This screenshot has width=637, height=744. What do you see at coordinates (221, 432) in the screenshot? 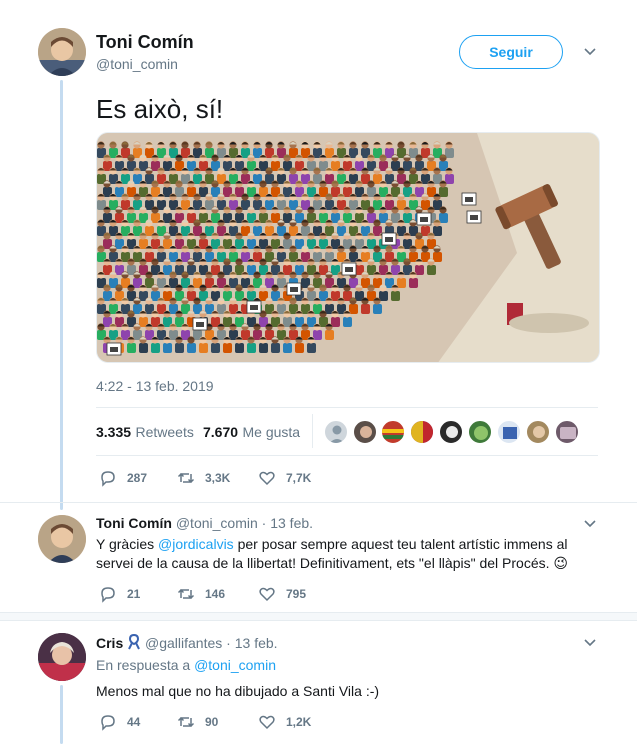
I see `like-count: 7.670` at bounding box center [221, 432].